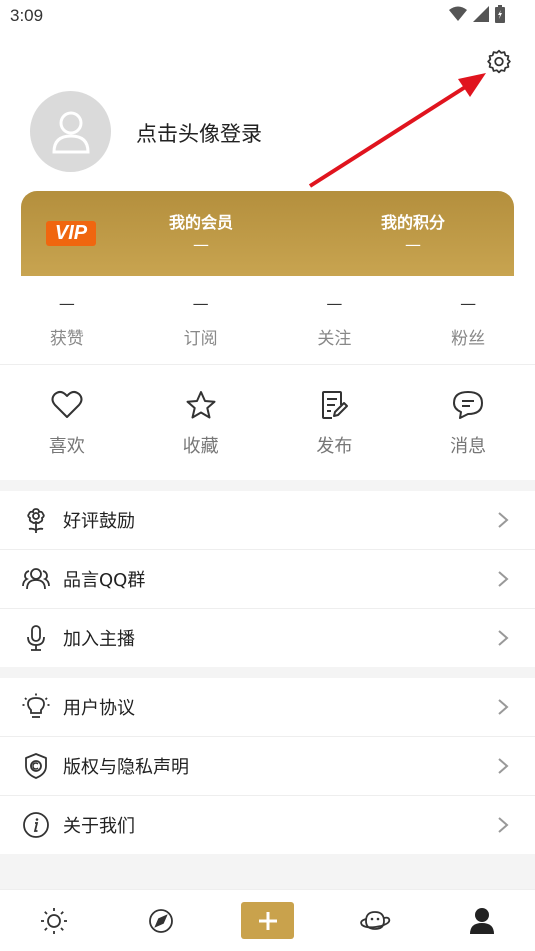  What do you see at coordinates (200, 339) in the screenshot?
I see `stat-label: 订阅` at bounding box center [200, 339].